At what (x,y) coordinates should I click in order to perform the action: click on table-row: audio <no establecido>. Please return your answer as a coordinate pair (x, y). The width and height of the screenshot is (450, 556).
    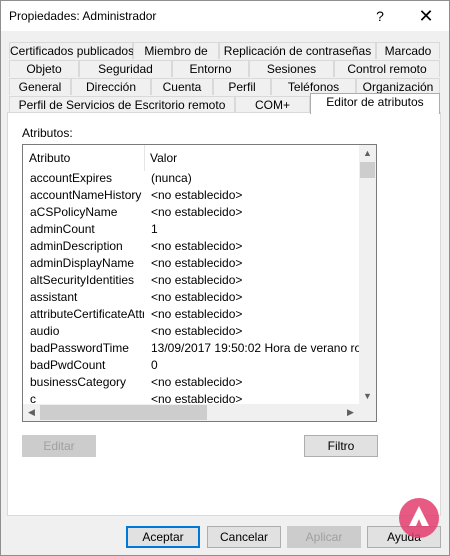
    Looking at the image, I should click on (193, 331).